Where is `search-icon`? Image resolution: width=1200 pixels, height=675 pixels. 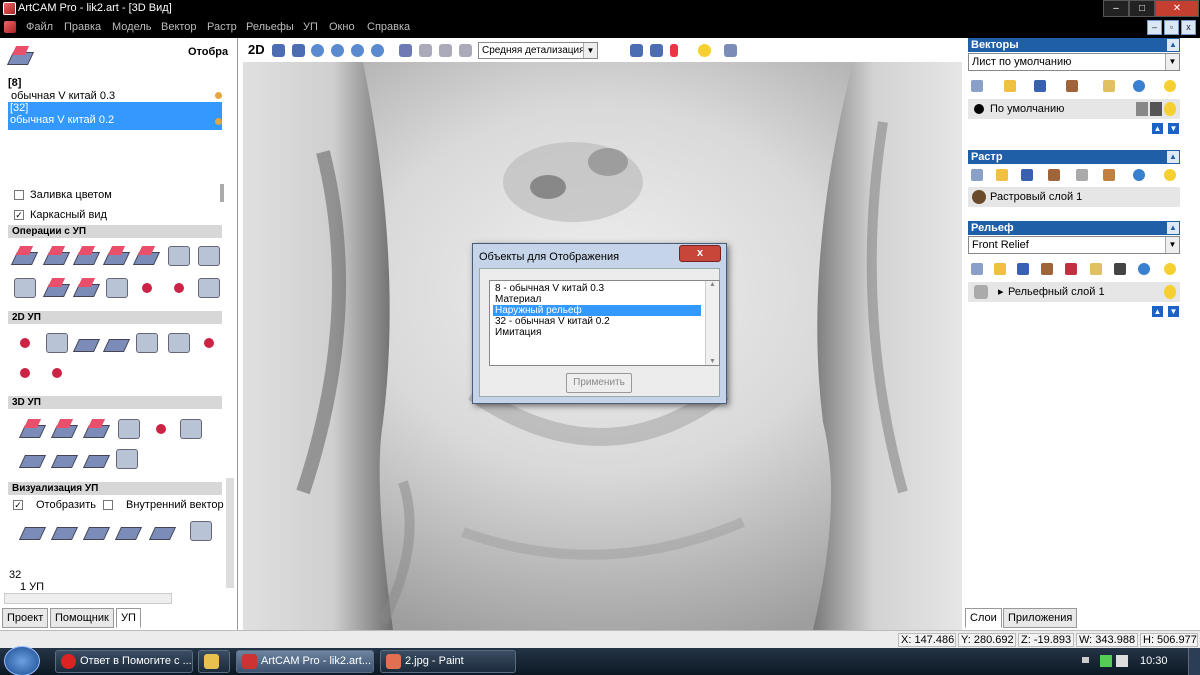 search-icon is located at coordinates (191, 429).